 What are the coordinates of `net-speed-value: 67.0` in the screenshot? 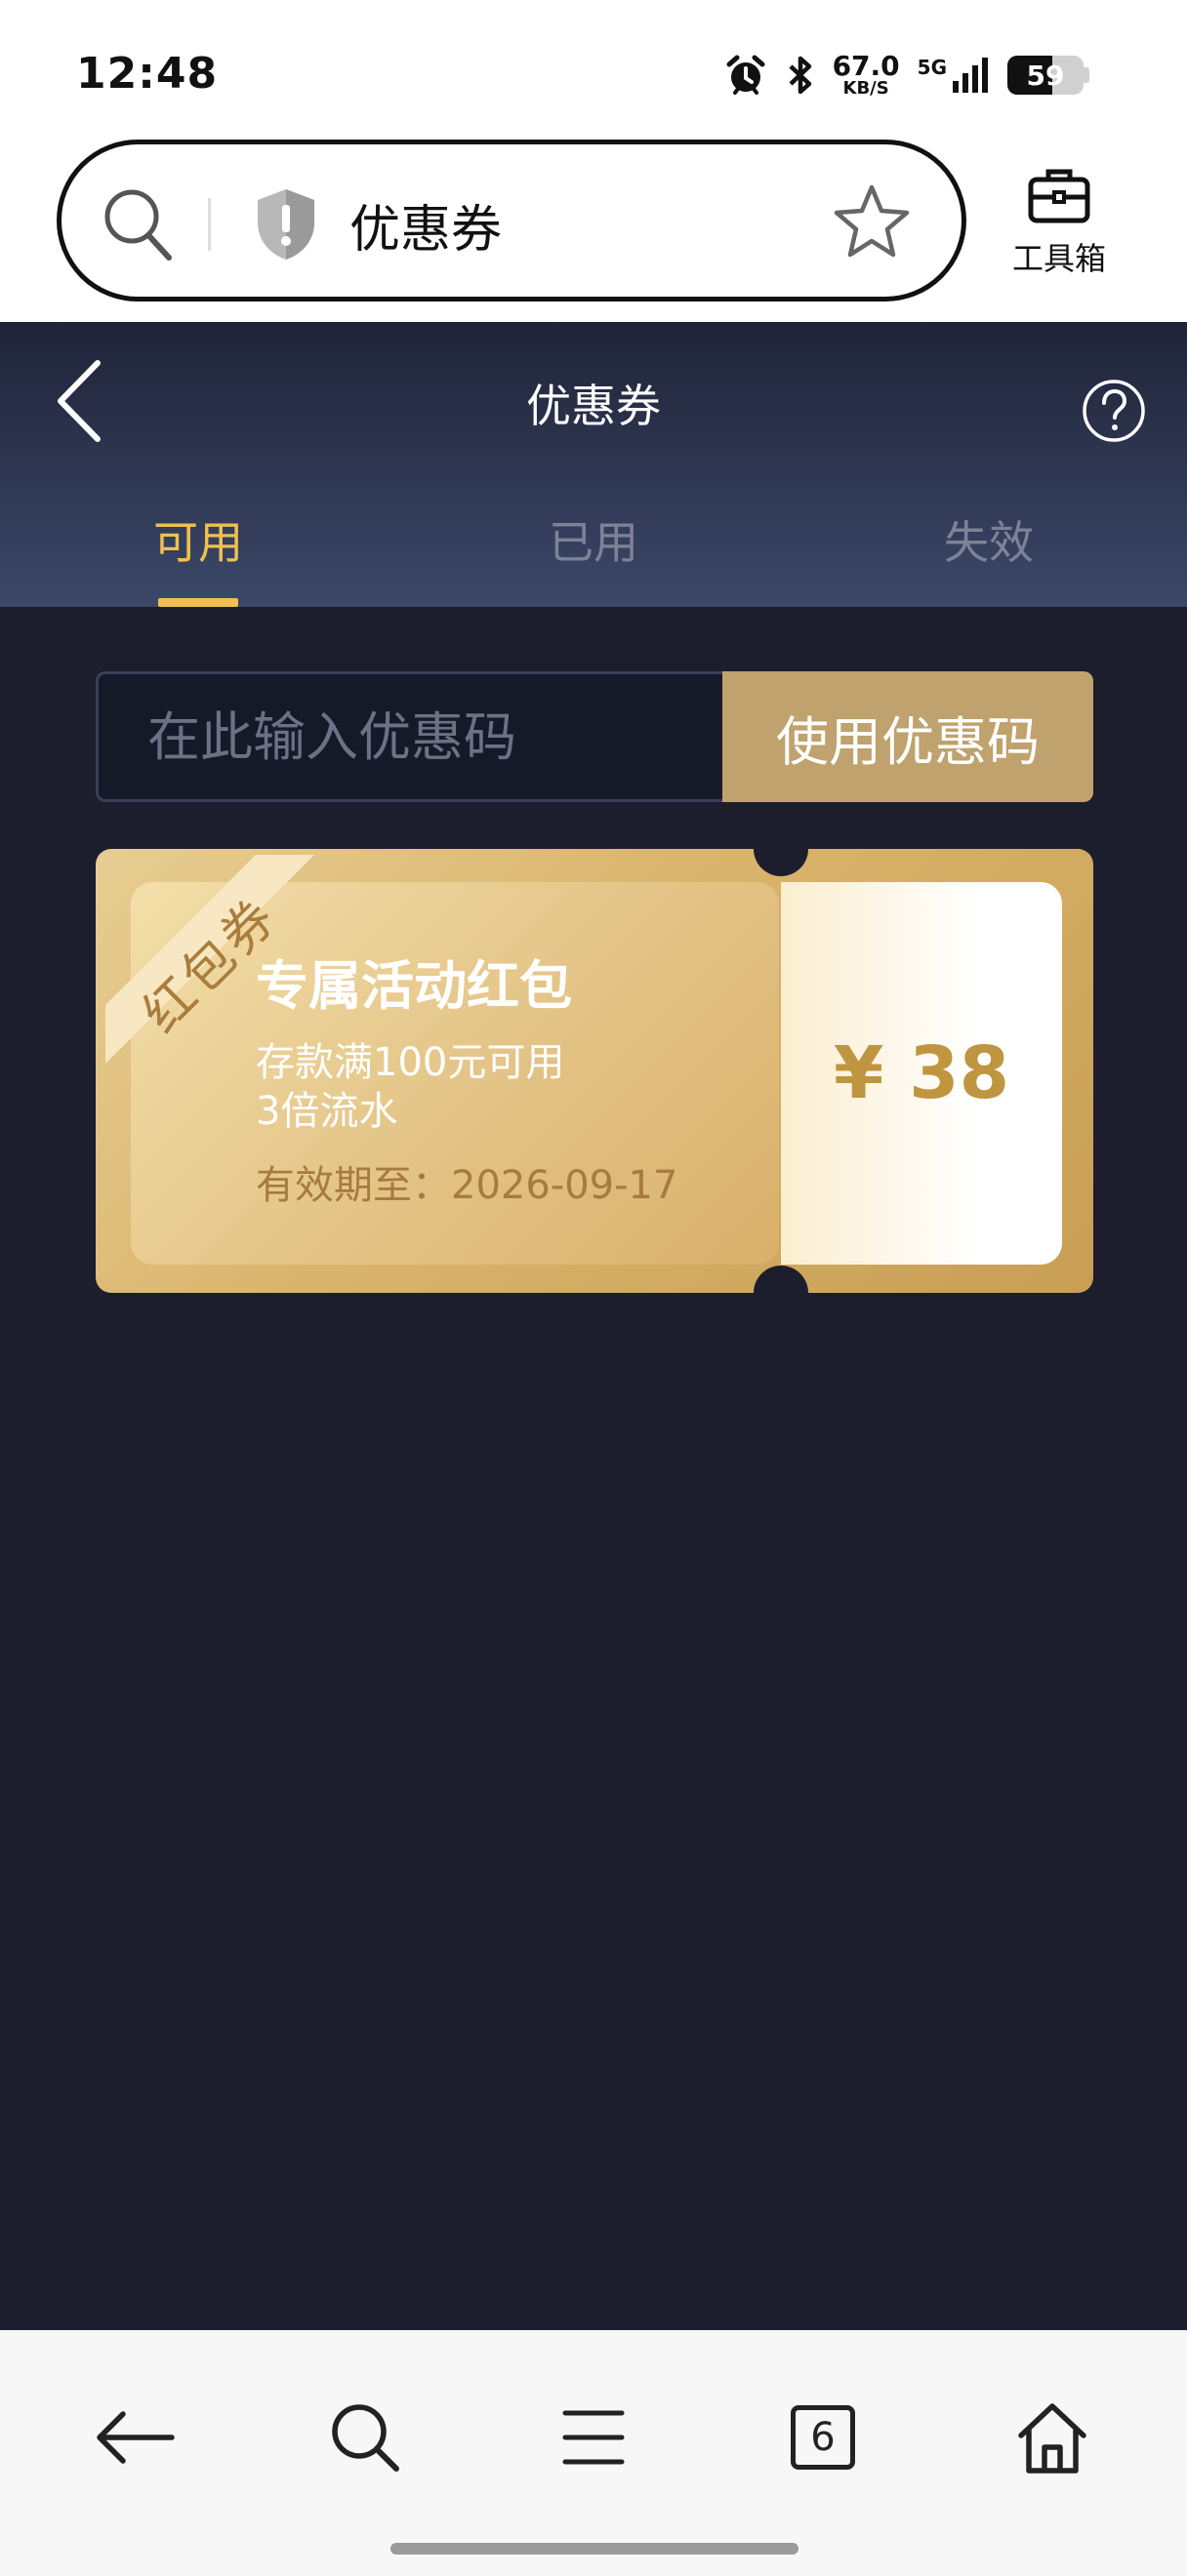 It's located at (866, 66).